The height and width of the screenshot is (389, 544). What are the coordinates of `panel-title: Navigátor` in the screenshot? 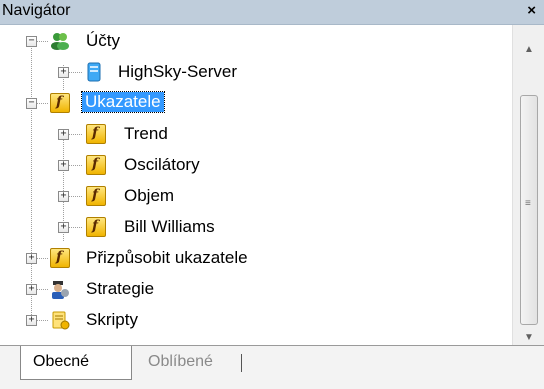 It's located at (36, 10).